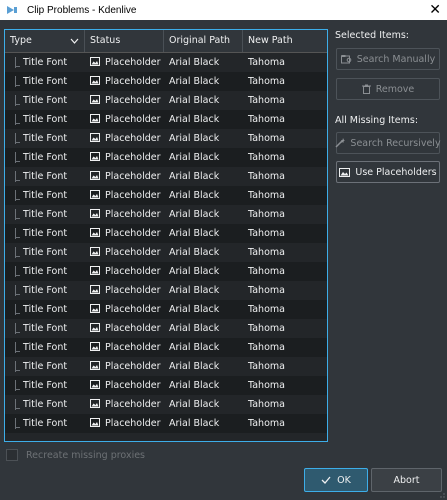 The height and width of the screenshot is (500, 447). Describe the element at coordinates (372, 35) in the screenshot. I see `selected-items-label: Selected Items:` at that location.